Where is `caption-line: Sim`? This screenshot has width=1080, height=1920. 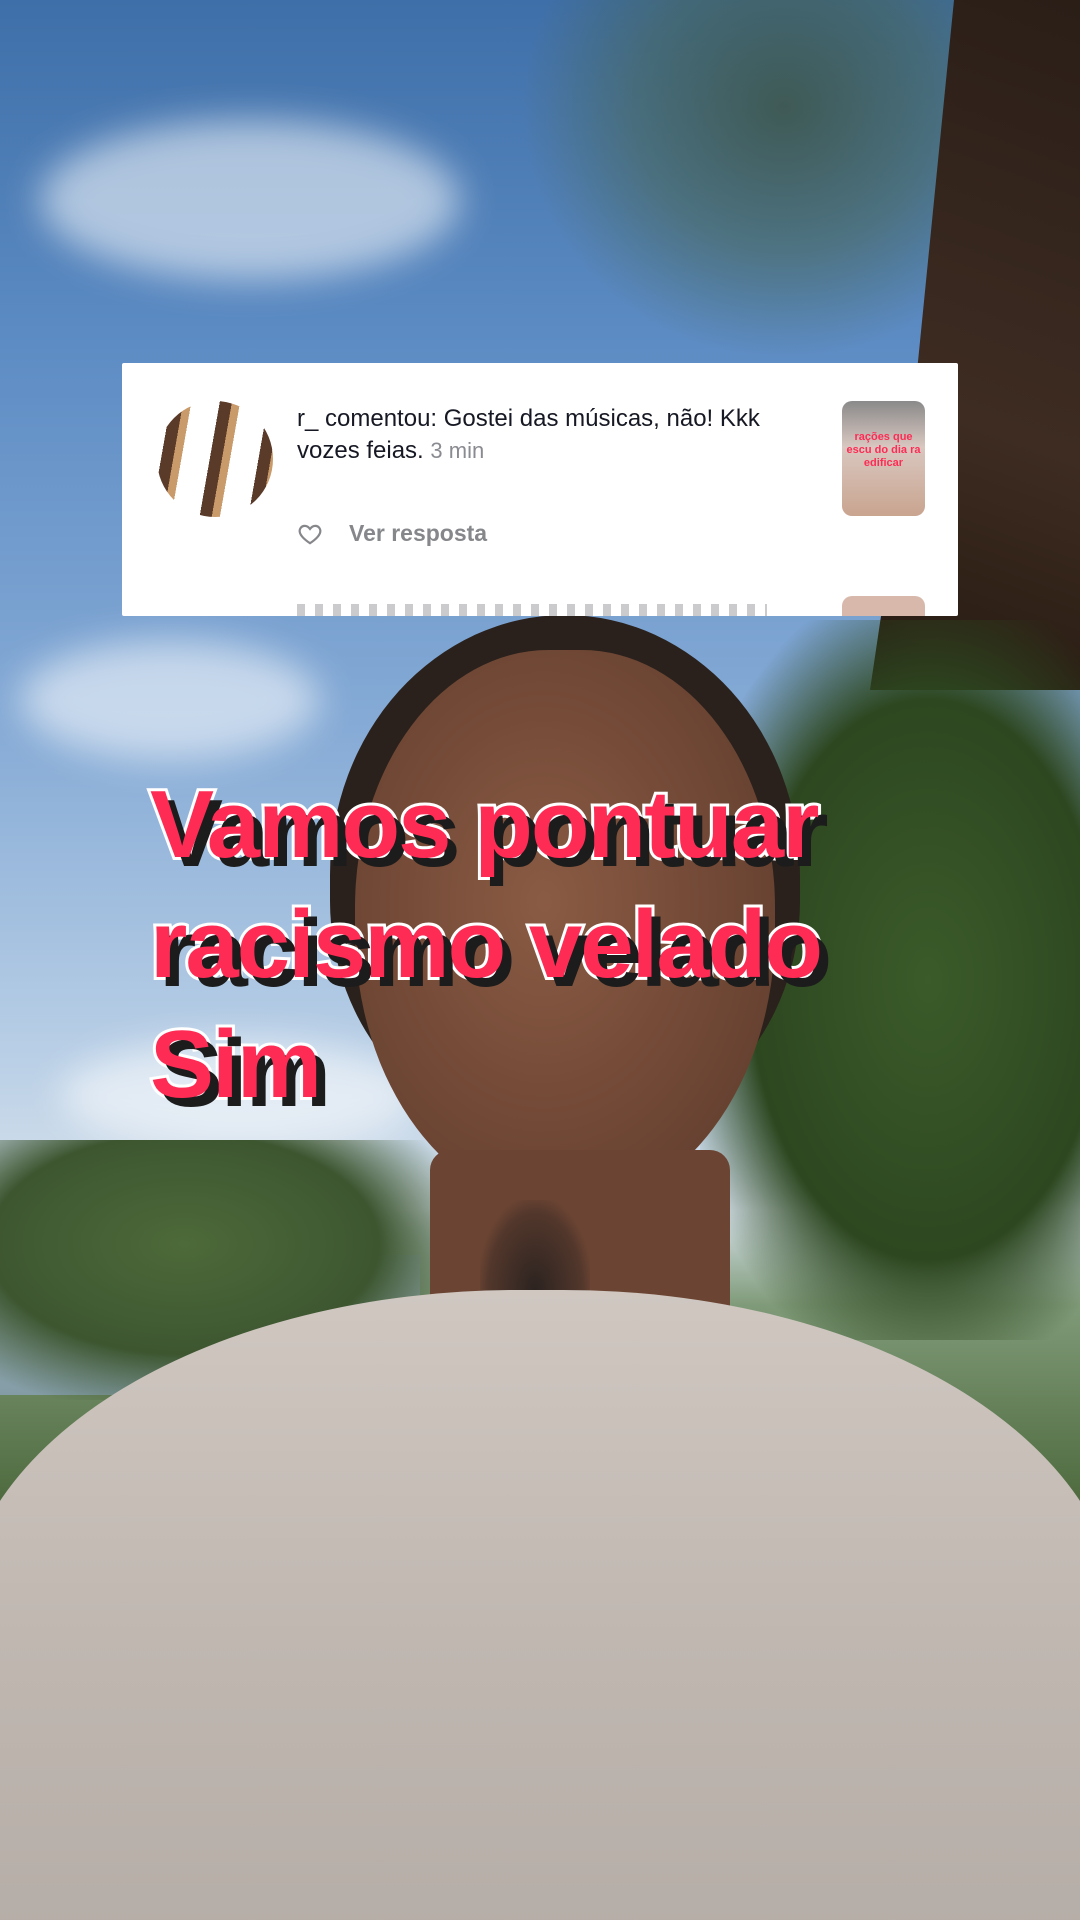 caption-line: Sim is located at coordinates (236, 1064).